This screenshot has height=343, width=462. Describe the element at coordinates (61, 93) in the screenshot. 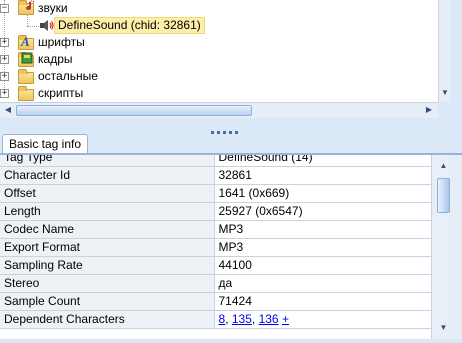

I see `tree-item-label: скрипты` at that location.